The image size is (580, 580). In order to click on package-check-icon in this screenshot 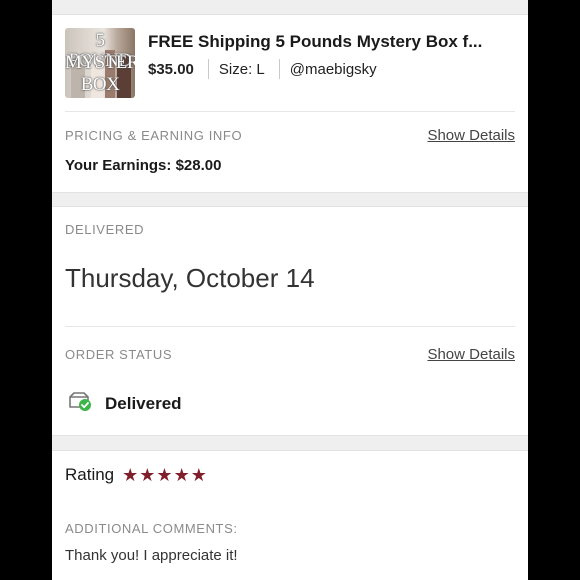, I will do `click(80, 403)`.